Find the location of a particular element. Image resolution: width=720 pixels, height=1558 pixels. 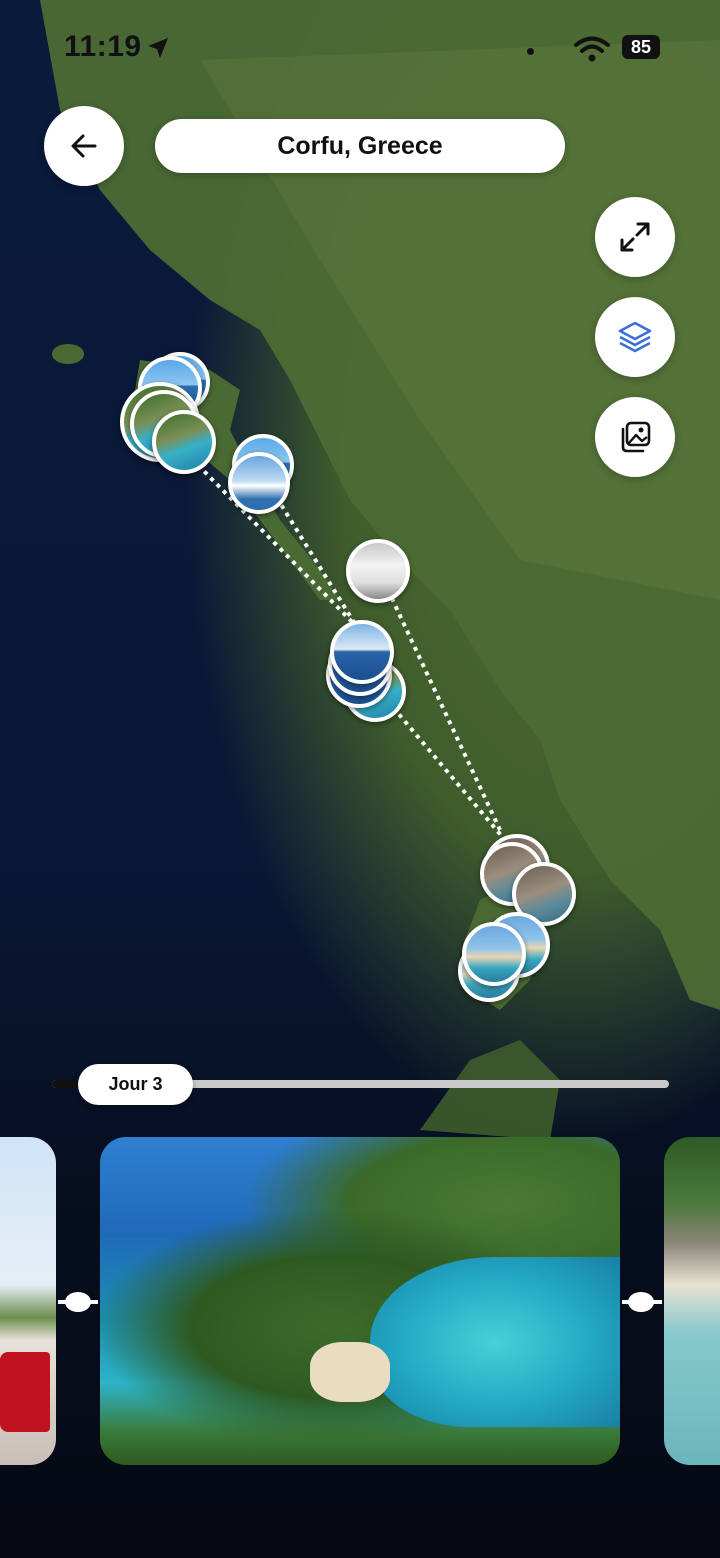

expand-icon is located at coordinates (635, 237).